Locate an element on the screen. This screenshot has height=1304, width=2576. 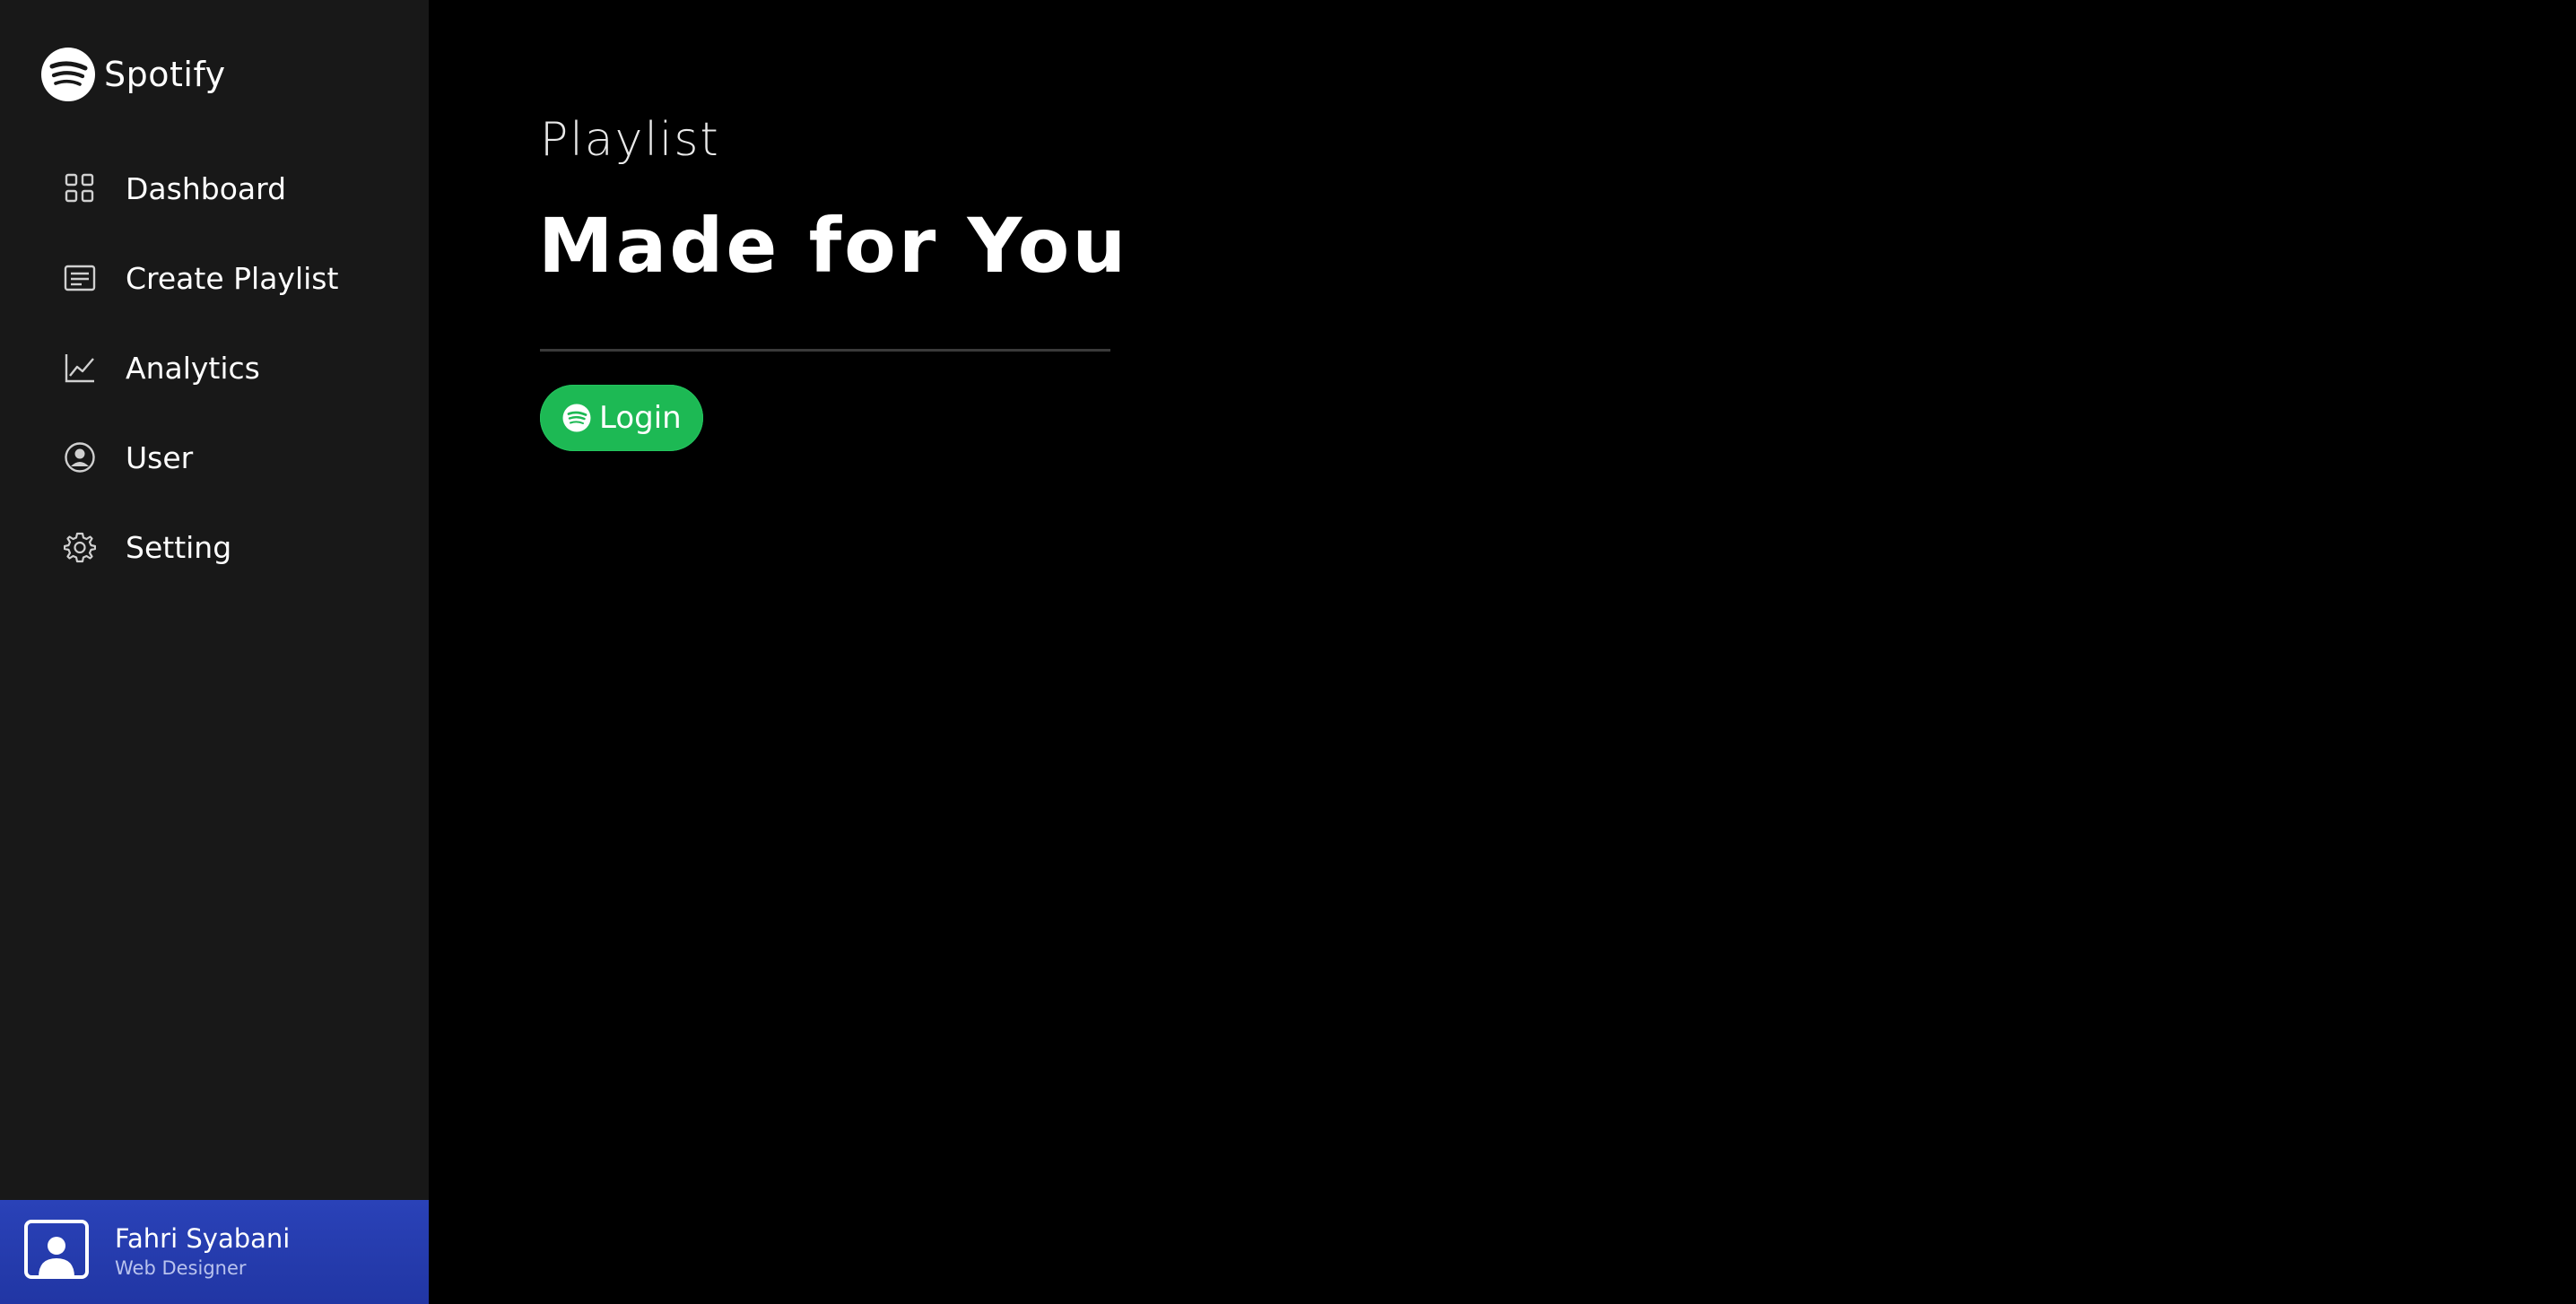
sidebar-item-label: Create Playlist is located at coordinates (232, 278).